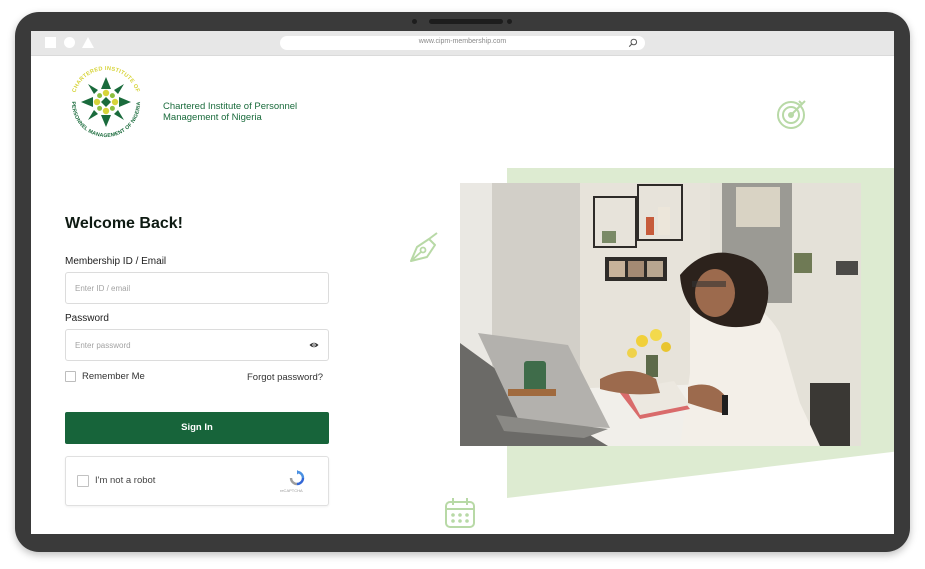  Describe the element at coordinates (113, 376) in the screenshot. I see `remember-me-label: Remember Me` at that location.